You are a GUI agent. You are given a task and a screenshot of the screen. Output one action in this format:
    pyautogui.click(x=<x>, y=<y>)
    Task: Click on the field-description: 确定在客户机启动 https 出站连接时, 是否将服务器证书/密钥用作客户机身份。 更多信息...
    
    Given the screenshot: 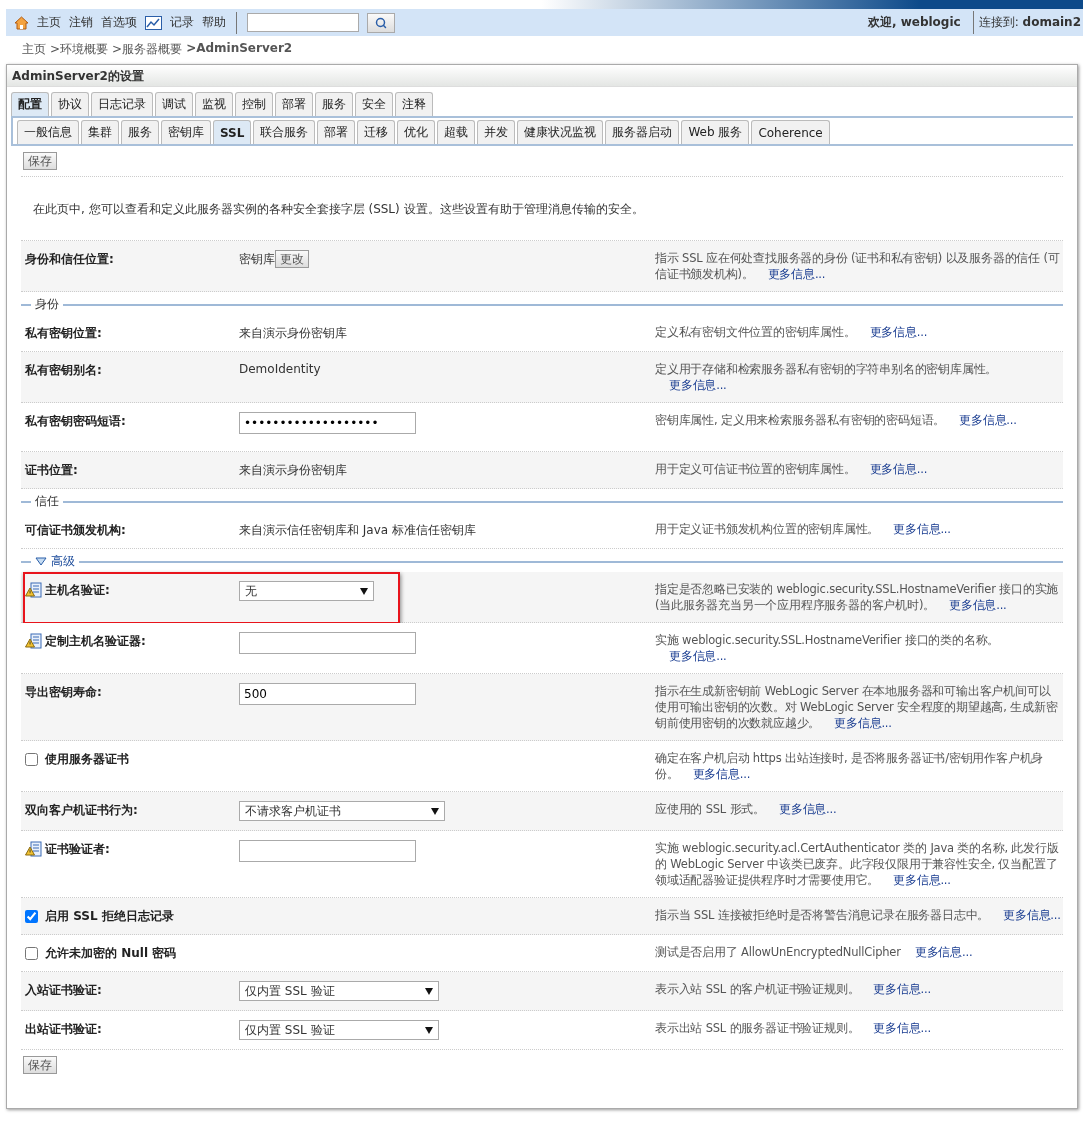 What is the action you would take?
    pyautogui.click(x=849, y=766)
    